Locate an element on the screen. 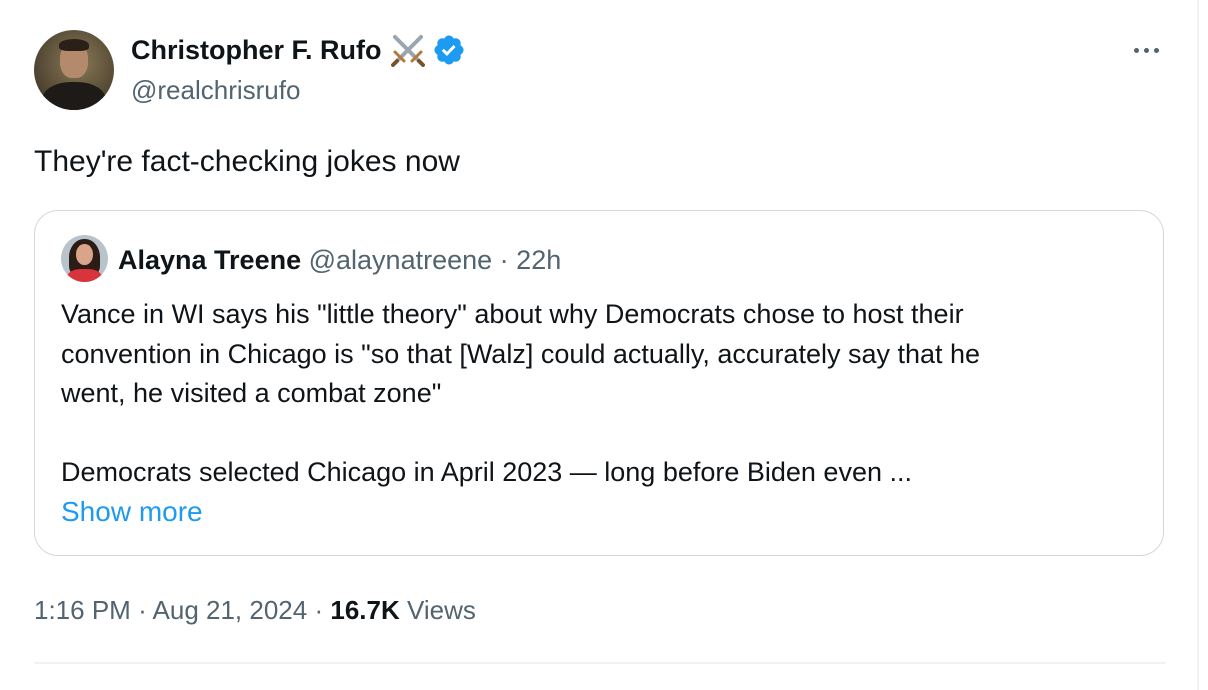 The image size is (1208, 690). author-name-row: Christopher F. Rufo is located at coordinates (298, 50).